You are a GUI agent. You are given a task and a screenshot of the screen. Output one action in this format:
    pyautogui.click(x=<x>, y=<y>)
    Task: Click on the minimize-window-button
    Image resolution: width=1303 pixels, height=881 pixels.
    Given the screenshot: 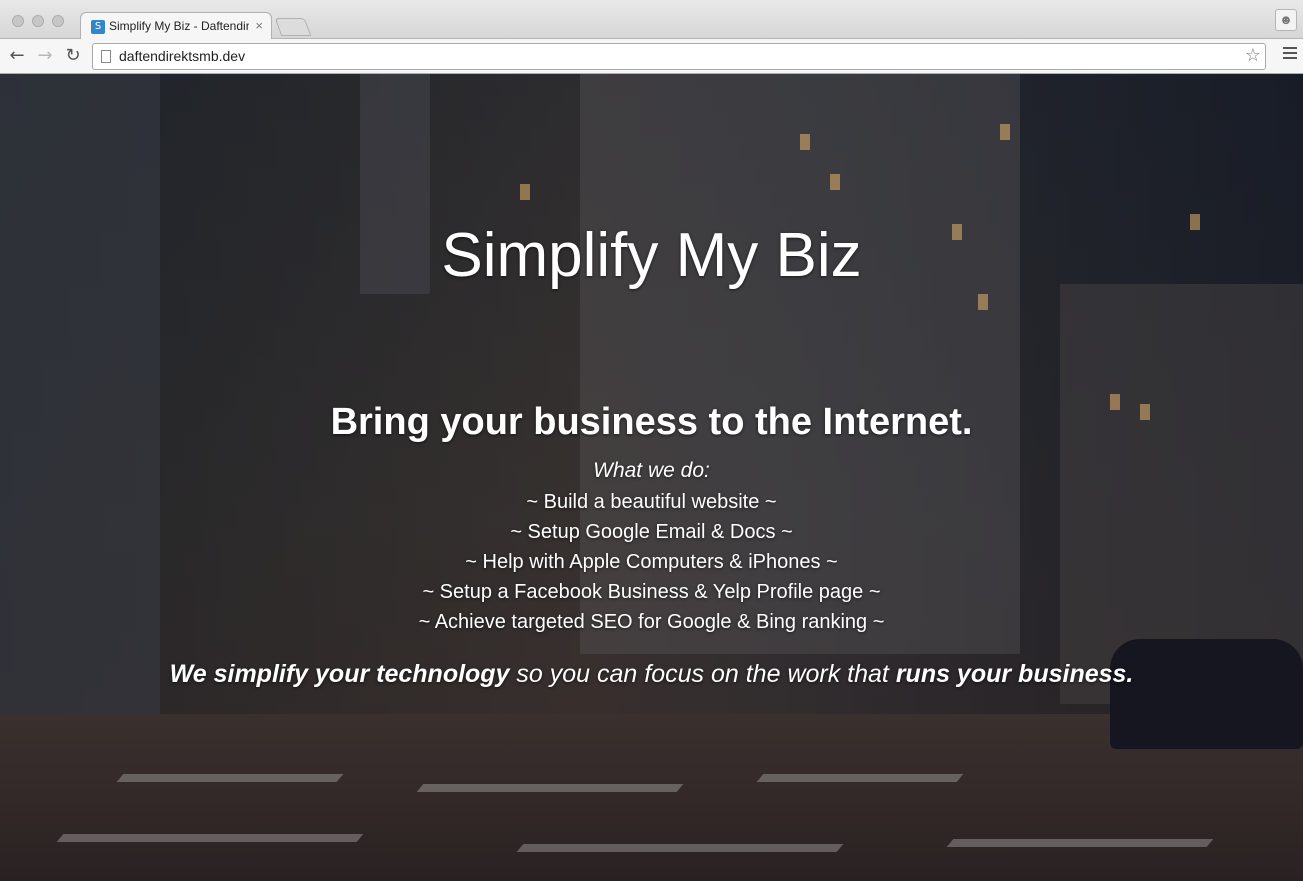 What is the action you would take?
    pyautogui.click(x=38, y=21)
    